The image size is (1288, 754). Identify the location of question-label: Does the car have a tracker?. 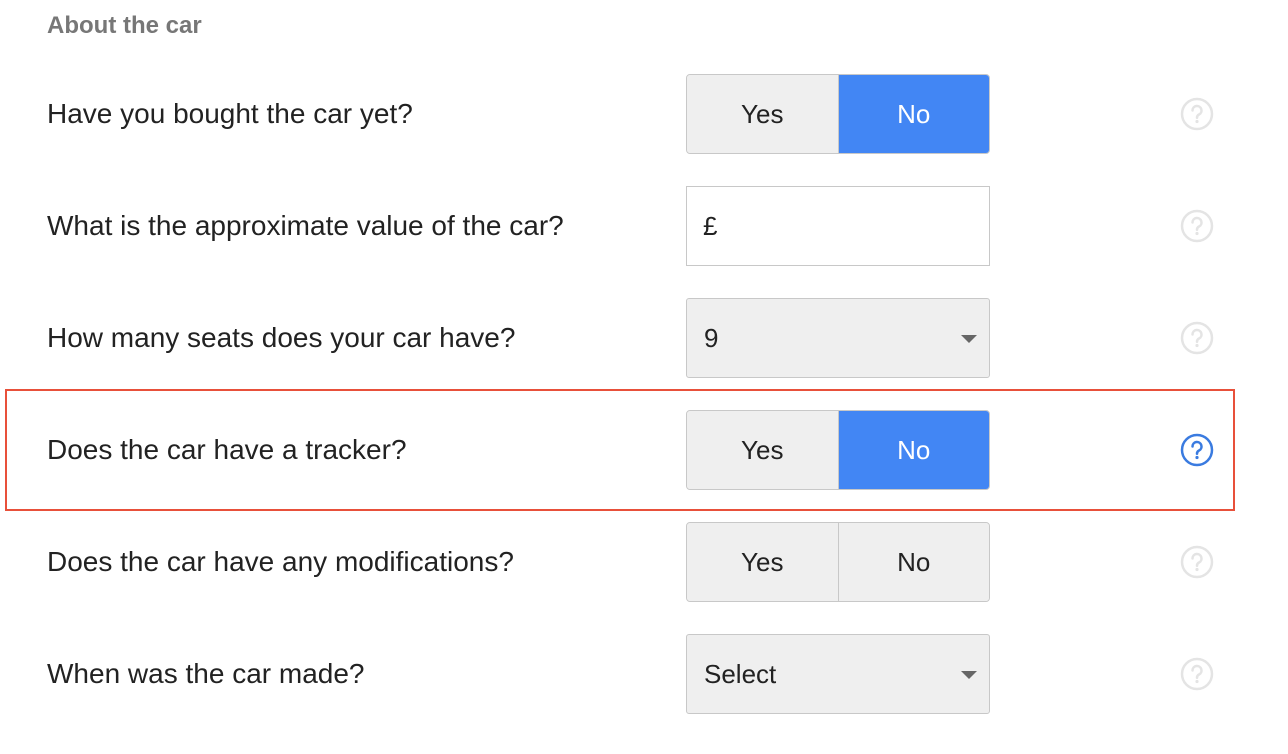
(227, 449).